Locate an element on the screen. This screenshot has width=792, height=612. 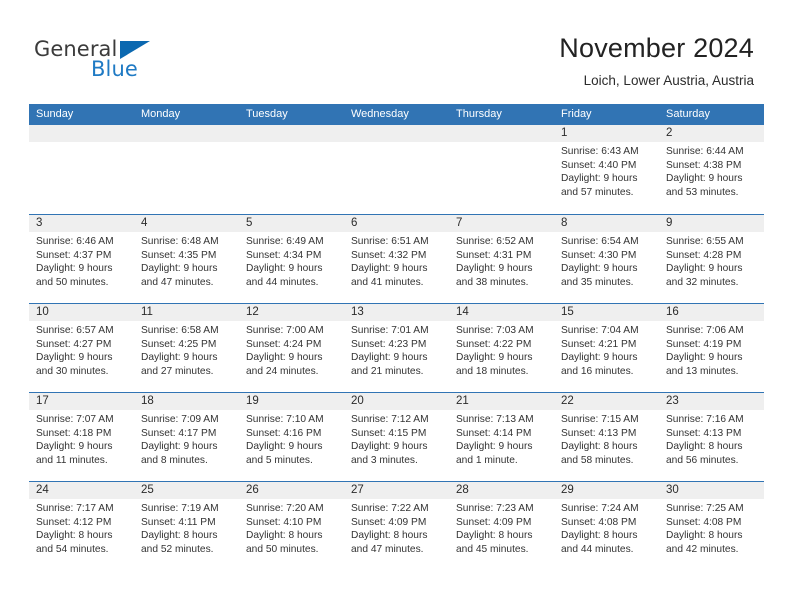
sunset-text: Sunset: 4:24 PM is located at coordinates (284, 344).